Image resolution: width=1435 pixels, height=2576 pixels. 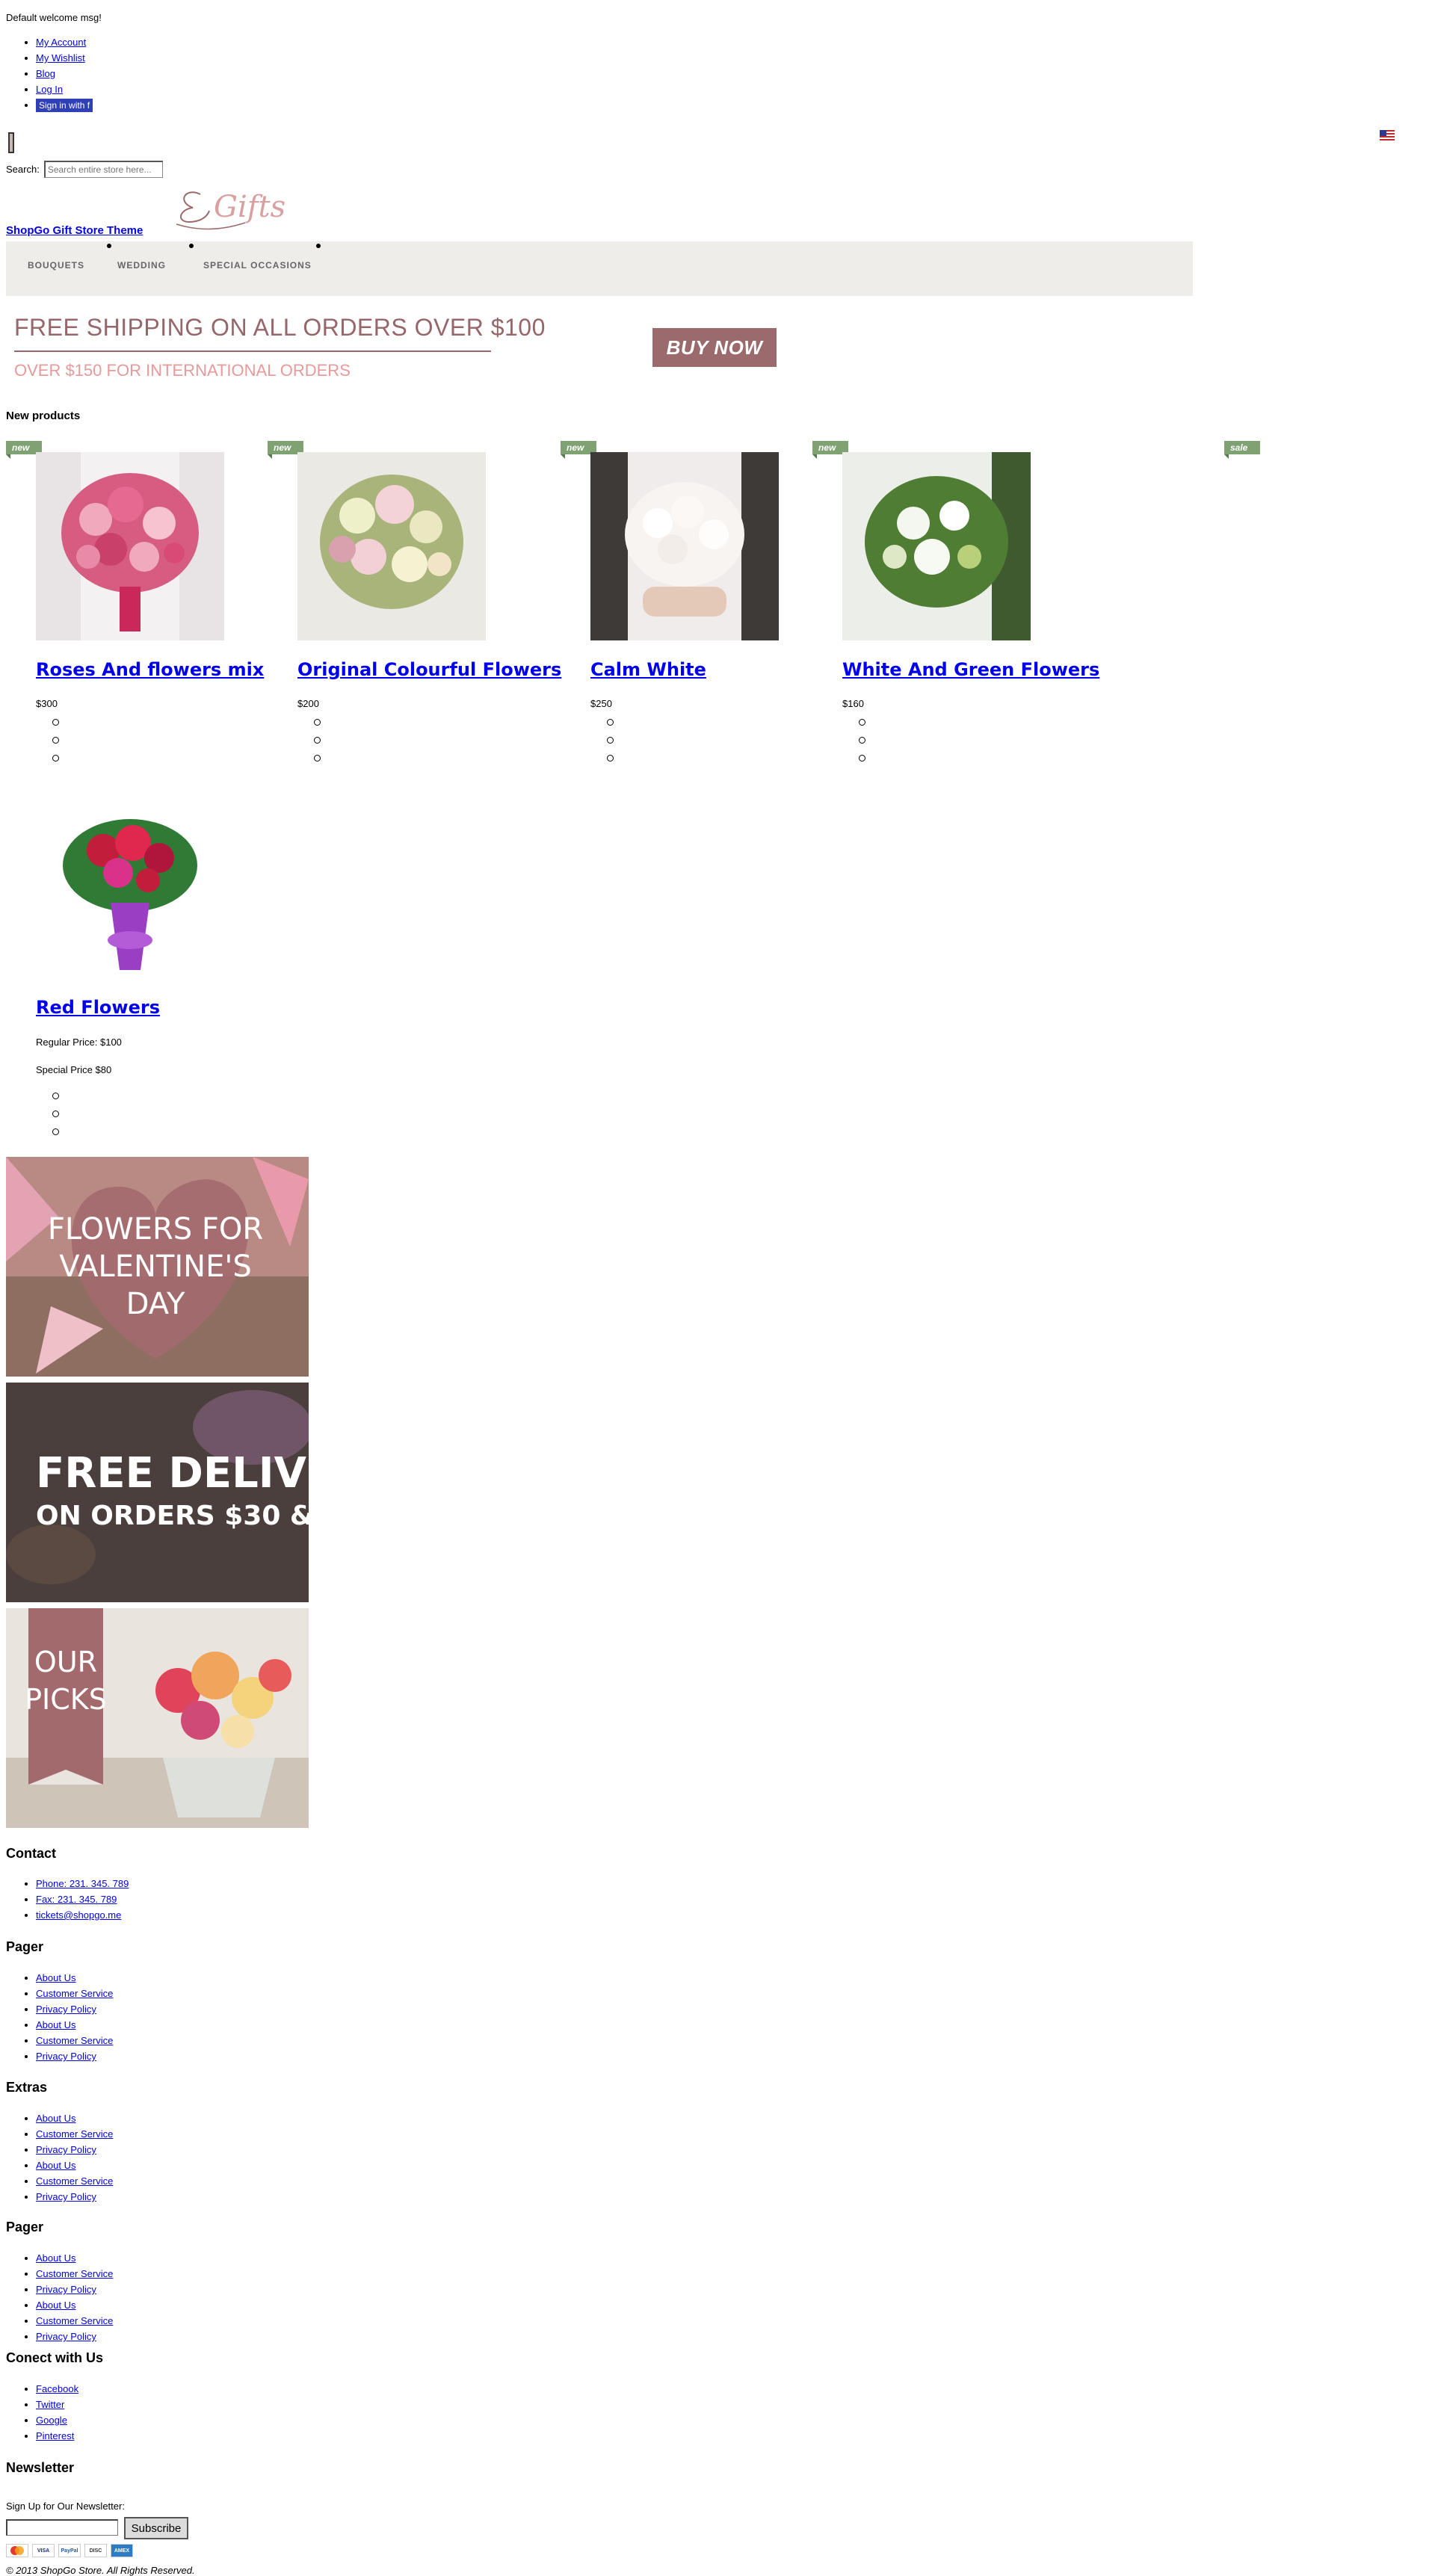 I want to click on free-delivery-banner: FREE DELIVERY ON ORDERS $30 & UP, so click(x=158, y=1493).